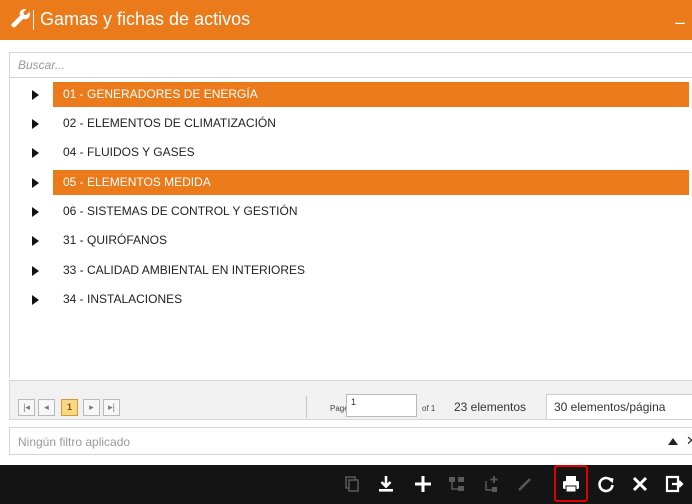  Describe the element at coordinates (680, 22) in the screenshot. I see `minimize-button: –` at that location.